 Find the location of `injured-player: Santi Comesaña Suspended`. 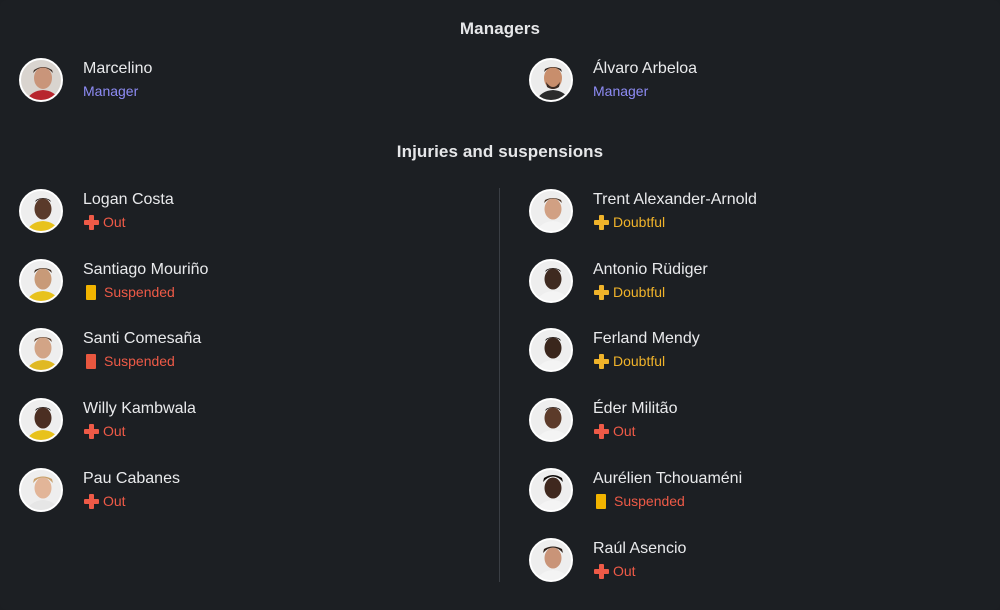

injured-player: Santi Comesaña Suspended is located at coordinates (110, 350).